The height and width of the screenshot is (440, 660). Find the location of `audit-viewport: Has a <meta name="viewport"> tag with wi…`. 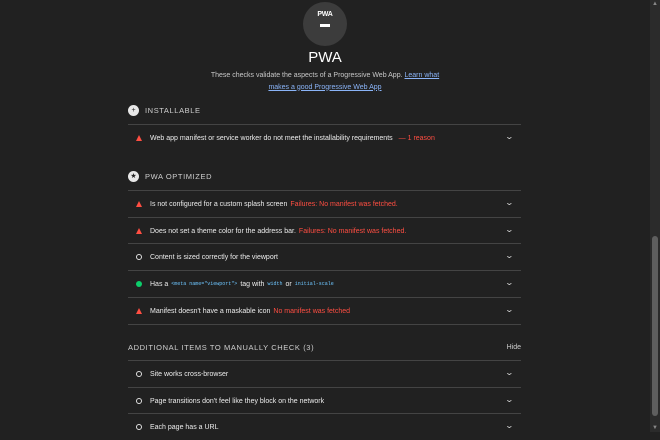

audit-viewport: Has a <meta name="viewport"> tag with wi… is located at coordinates (324, 283).